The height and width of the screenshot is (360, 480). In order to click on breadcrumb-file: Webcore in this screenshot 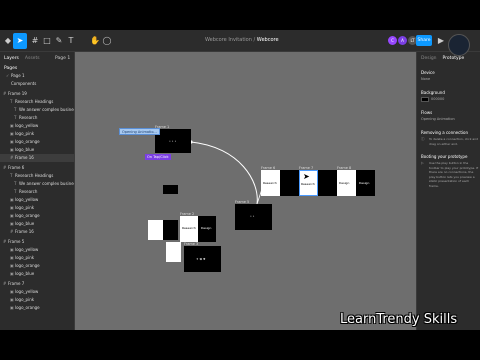, I will do `click(268, 40)`.